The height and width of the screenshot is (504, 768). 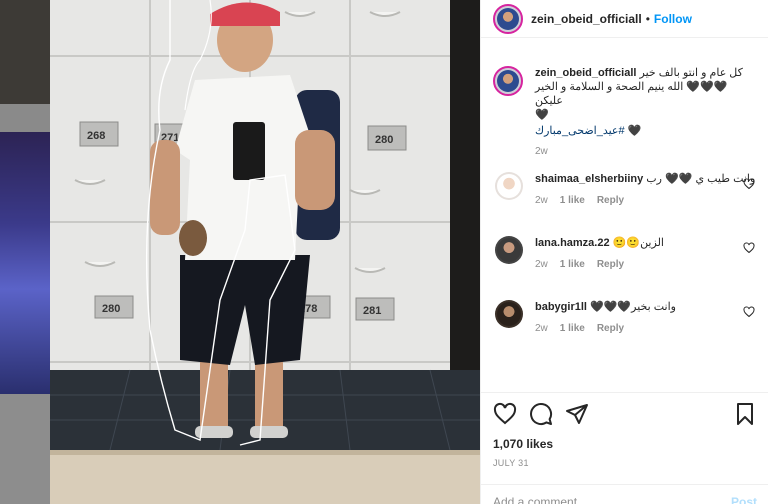 What do you see at coordinates (634, 131) in the screenshot?
I see `caption-hashtag-suffix: 🖤` at bounding box center [634, 131].